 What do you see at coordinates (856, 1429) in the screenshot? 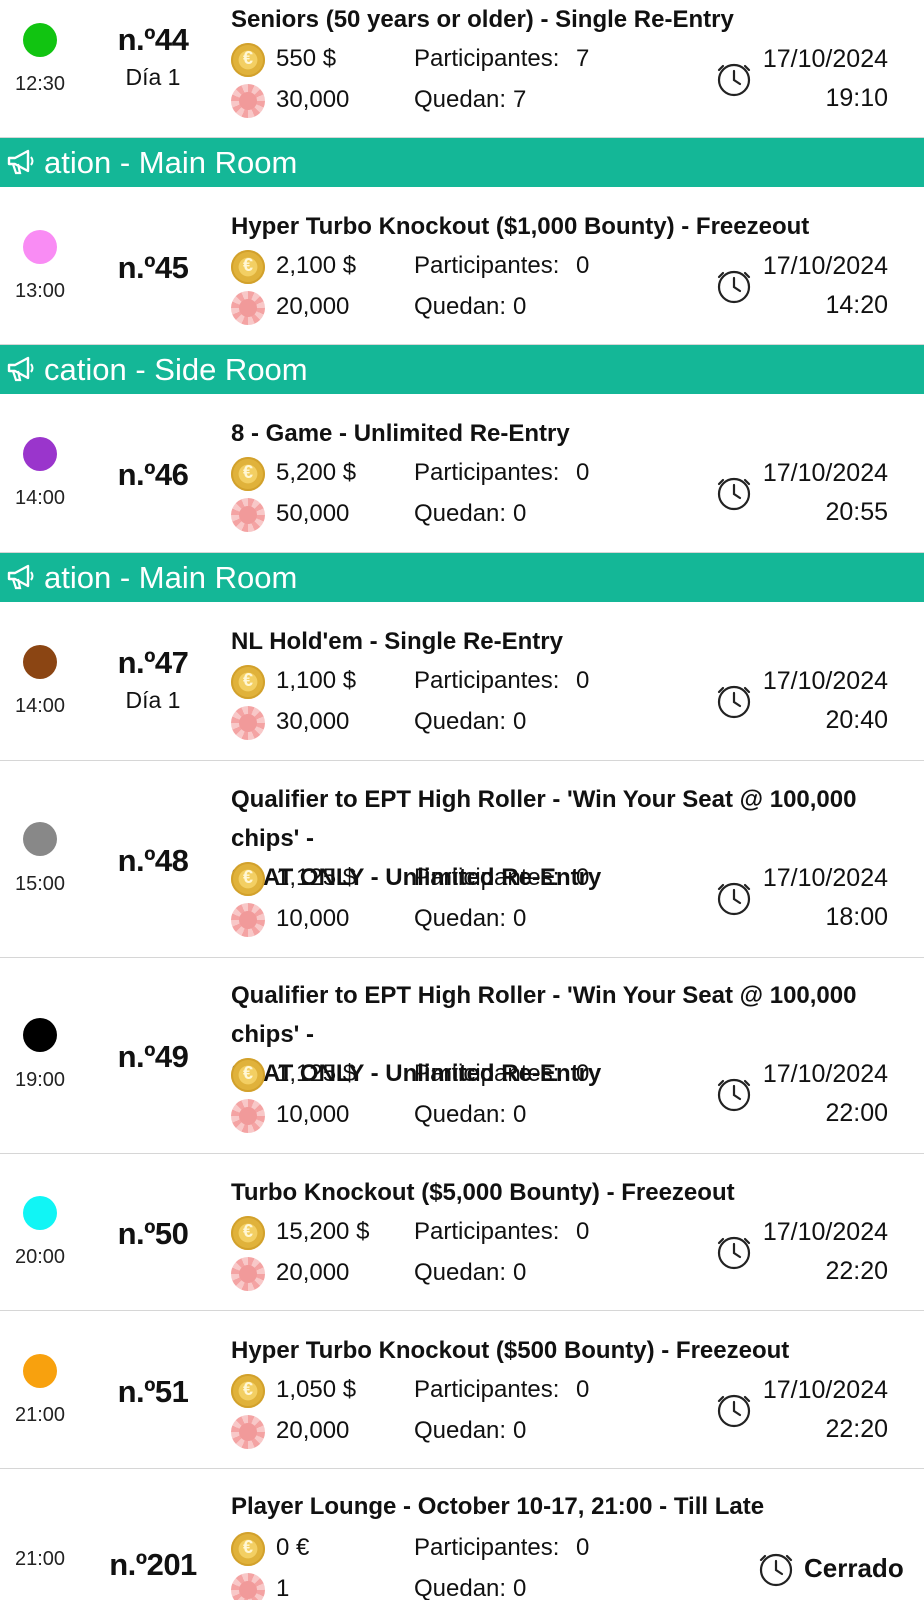
I see `end-time: 22:20` at bounding box center [856, 1429].